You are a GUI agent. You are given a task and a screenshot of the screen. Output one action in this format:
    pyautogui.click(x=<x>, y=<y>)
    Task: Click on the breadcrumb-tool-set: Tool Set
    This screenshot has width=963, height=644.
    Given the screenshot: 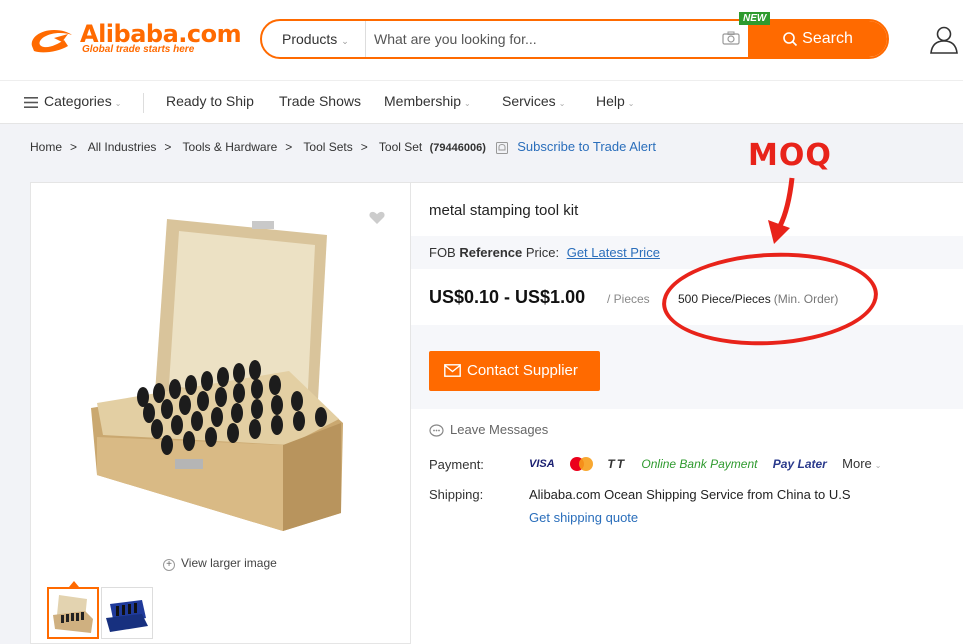 What is the action you would take?
    pyautogui.click(x=400, y=147)
    